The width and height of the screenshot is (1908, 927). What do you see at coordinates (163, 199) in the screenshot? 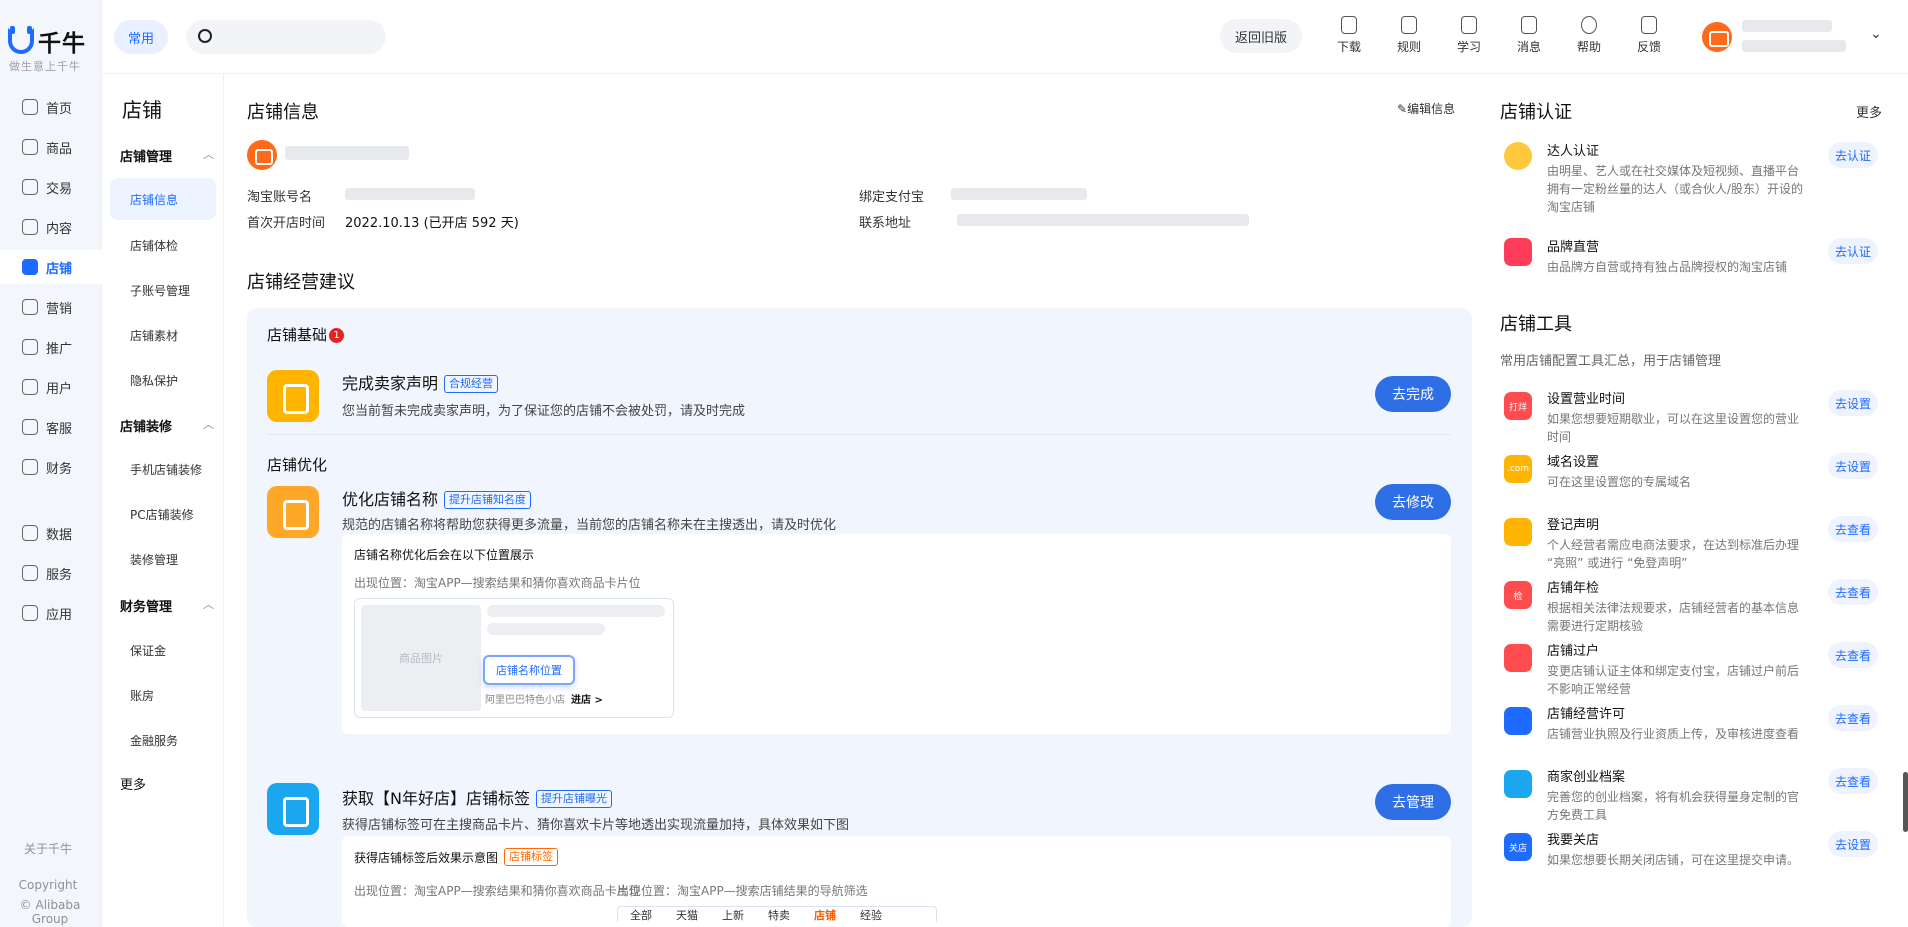
I see `subnav-item-store-info: 店铺信息` at bounding box center [163, 199].